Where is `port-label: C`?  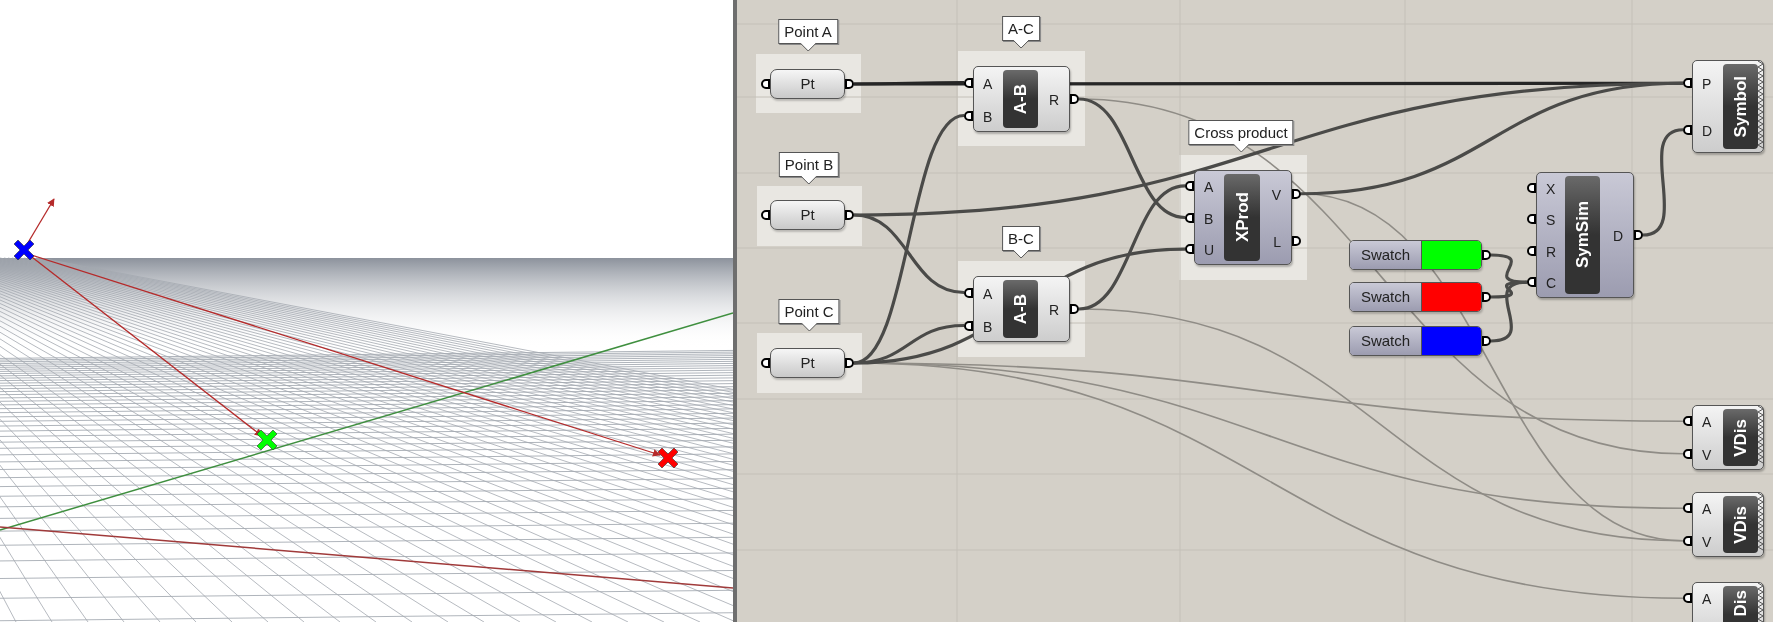
port-label: C is located at coordinates (1551, 283).